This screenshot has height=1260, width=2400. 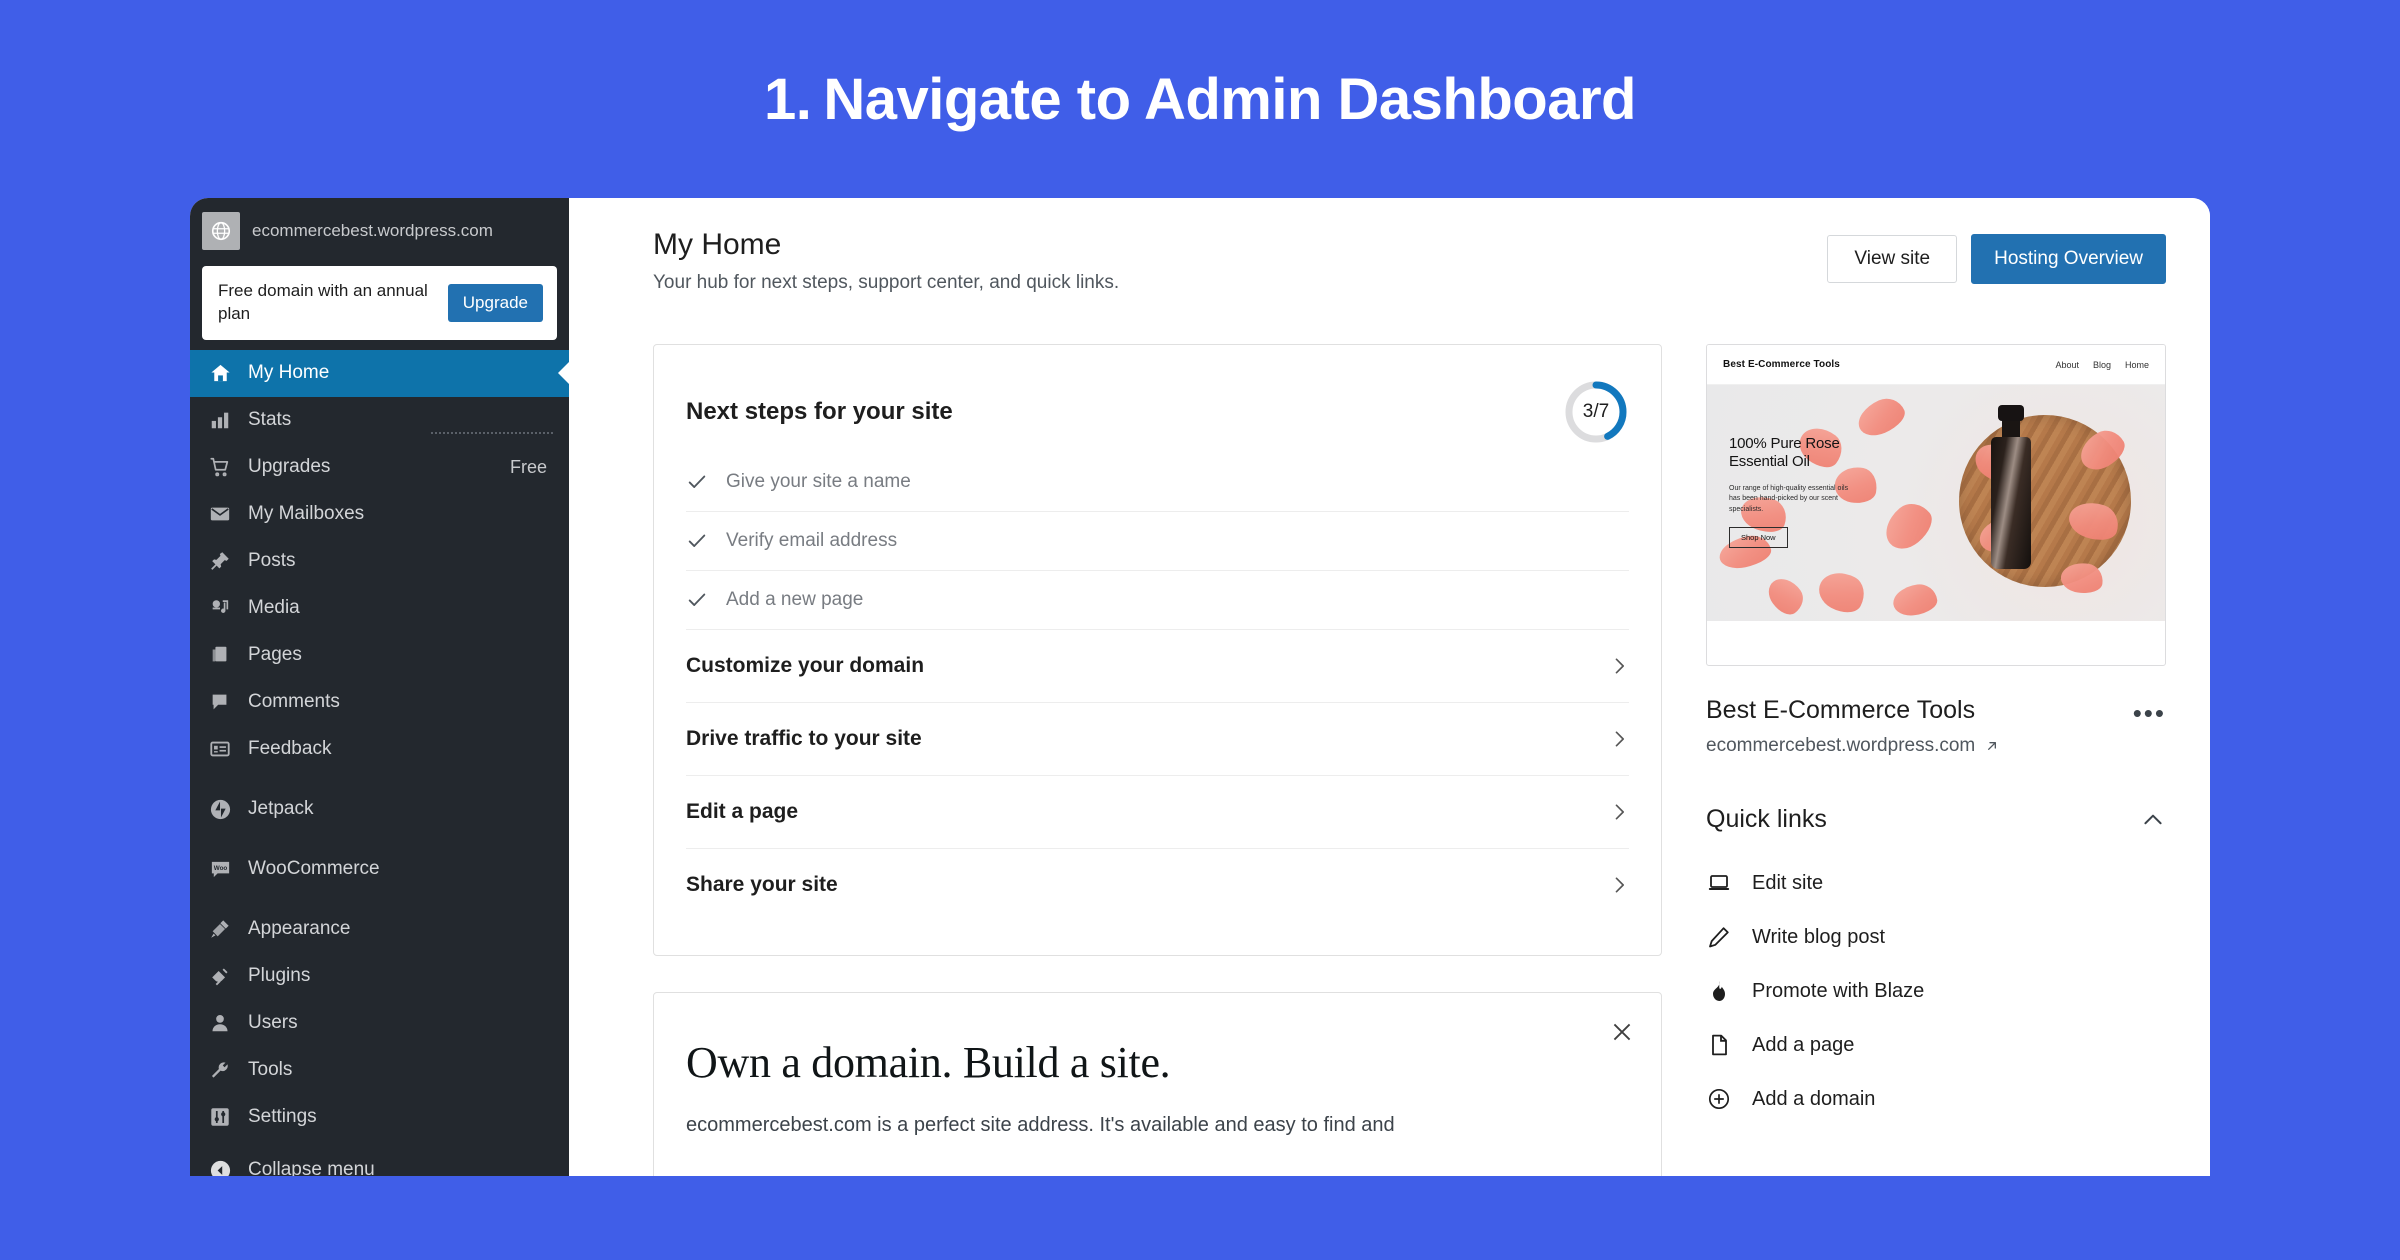 I want to click on quick-links-title: Quick links, so click(x=1766, y=819).